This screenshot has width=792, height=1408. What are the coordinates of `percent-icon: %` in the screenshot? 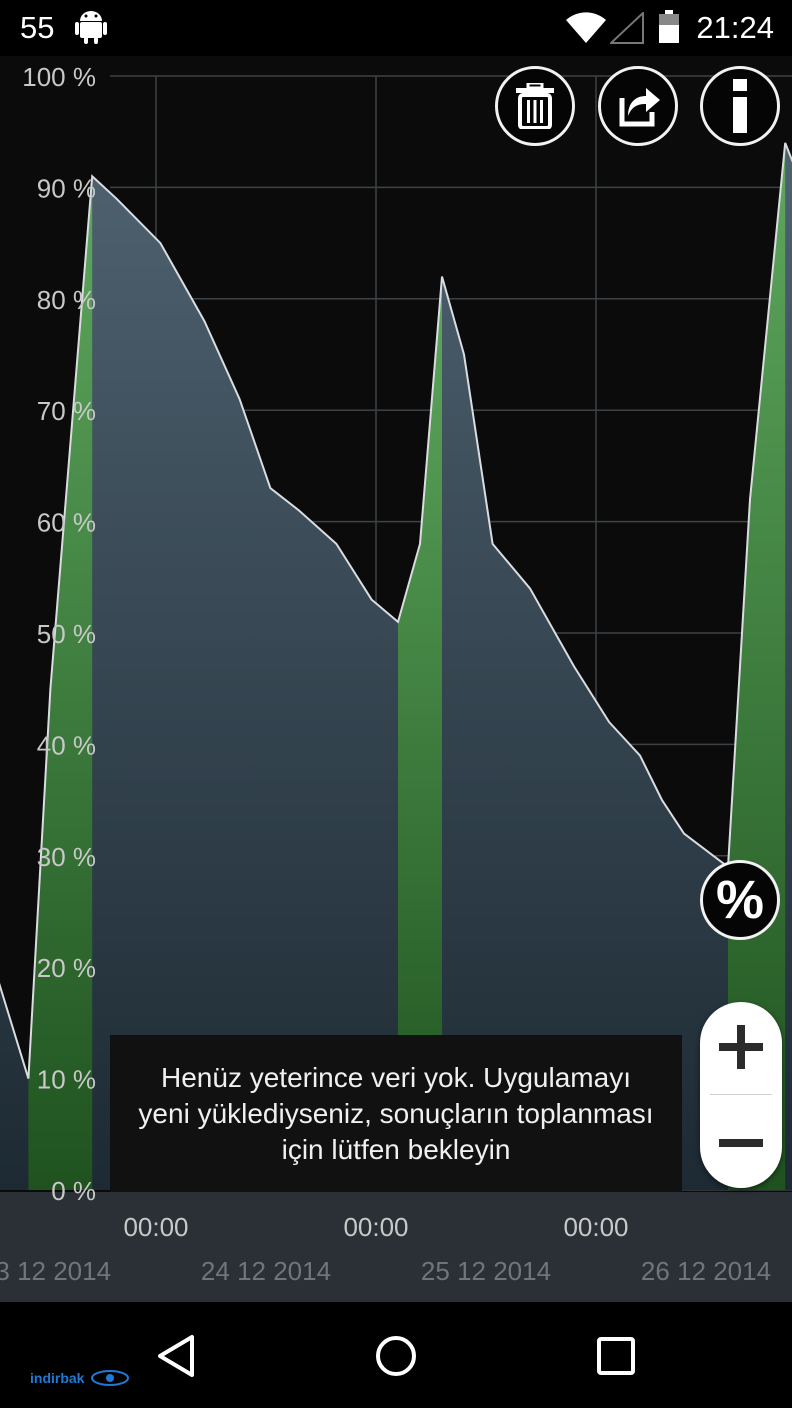 It's located at (739, 900).